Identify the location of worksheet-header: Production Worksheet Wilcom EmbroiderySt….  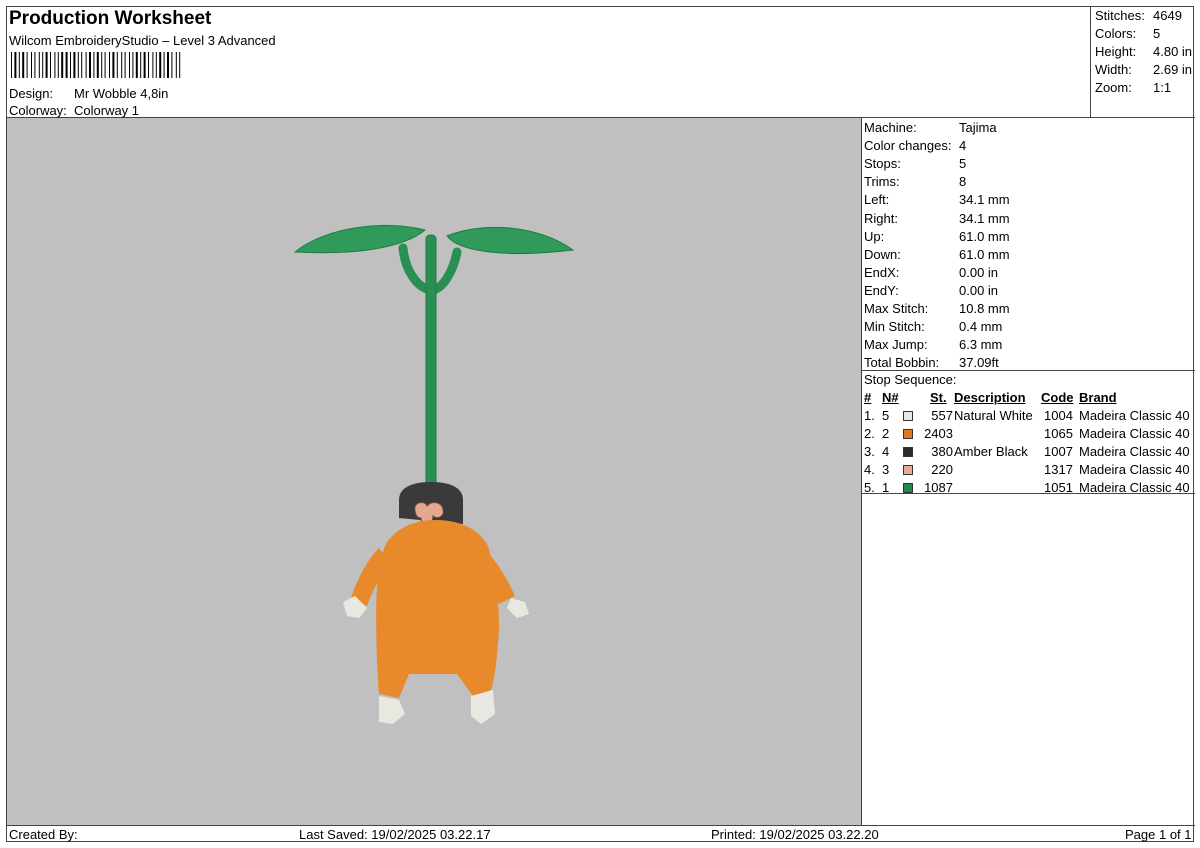
(549, 62).